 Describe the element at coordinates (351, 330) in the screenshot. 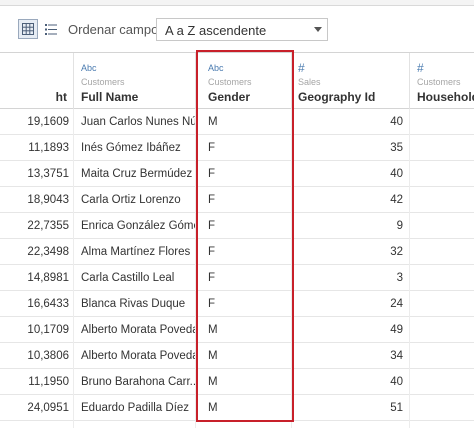

I see `cell-geography-id: 49` at that location.